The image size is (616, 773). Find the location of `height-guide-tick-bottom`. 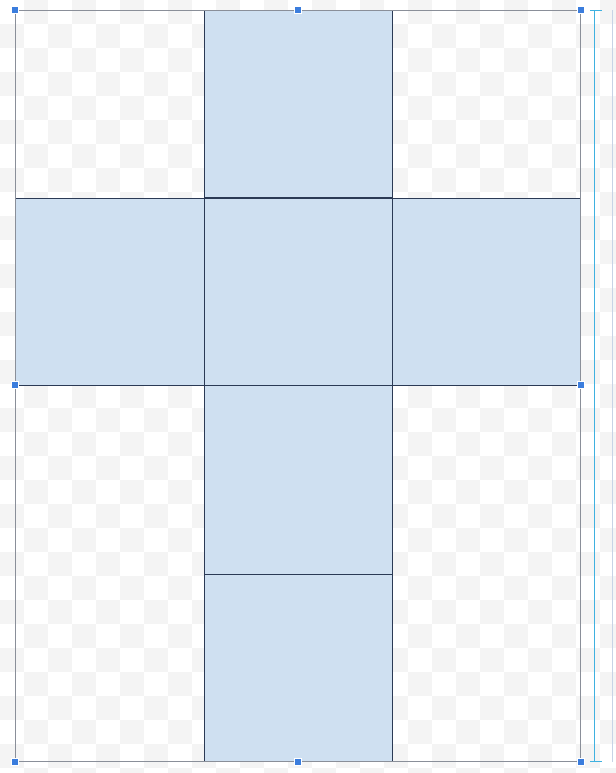

height-guide-tick-bottom is located at coordinates (596, 761).